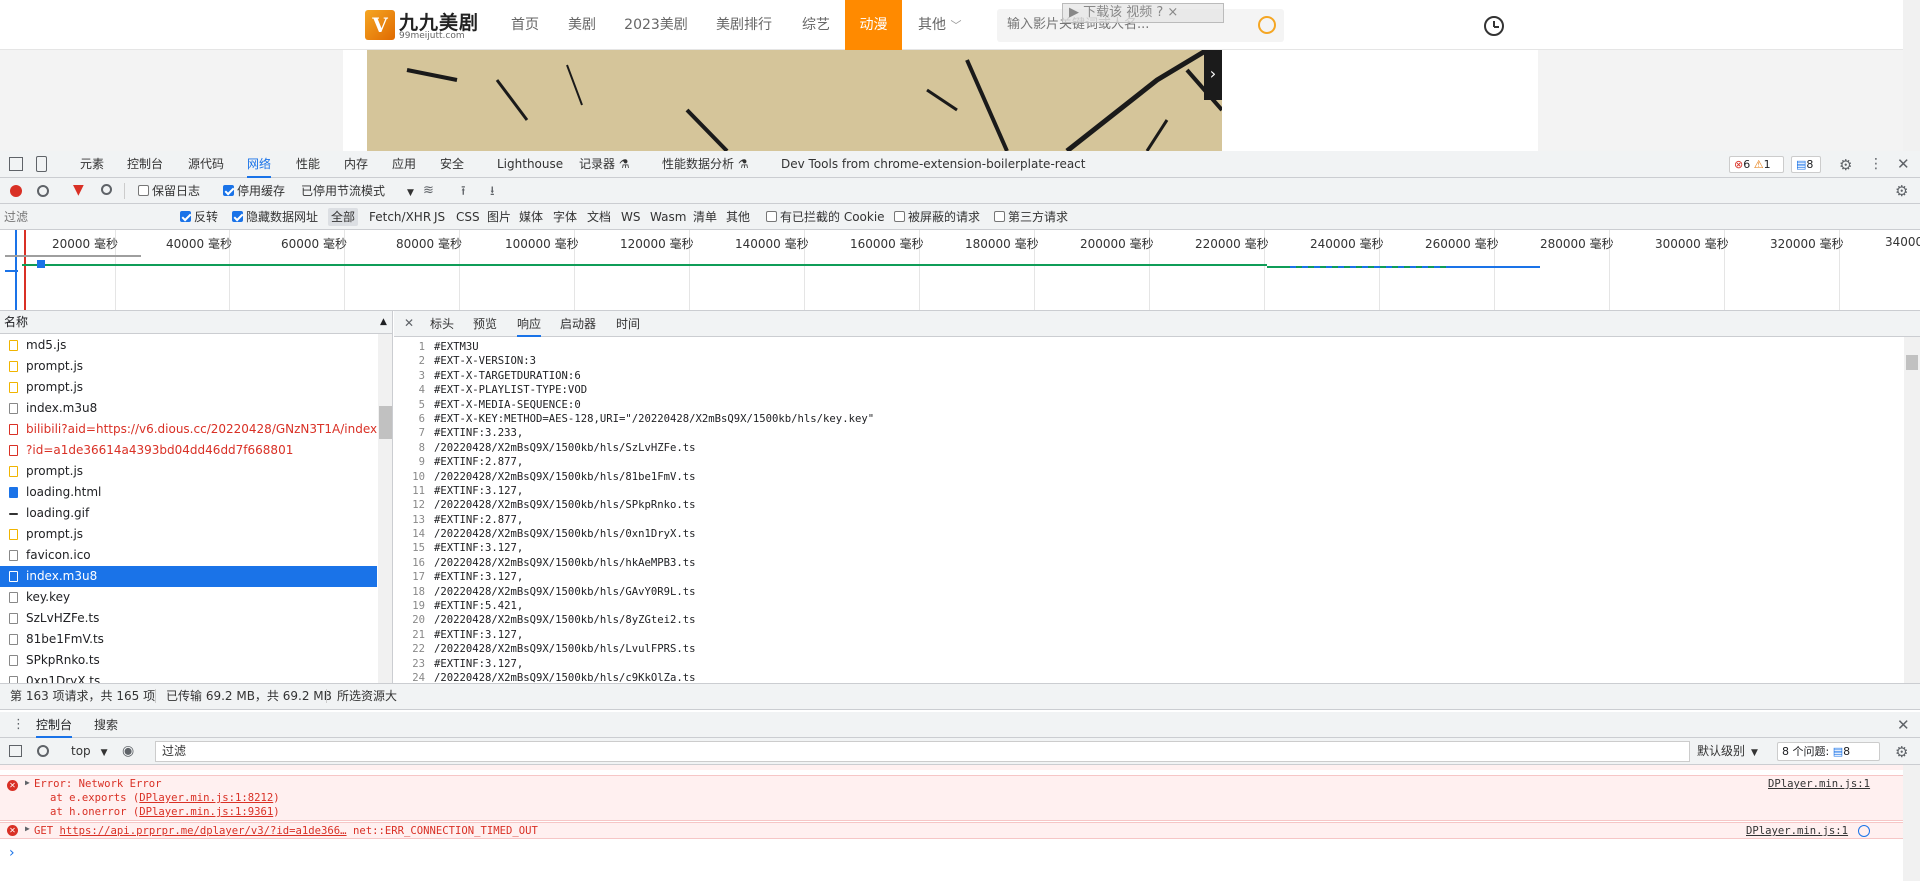 This screenshot has width=1920, height=881. I want to click on clear-console-icon, so click(43, 751).